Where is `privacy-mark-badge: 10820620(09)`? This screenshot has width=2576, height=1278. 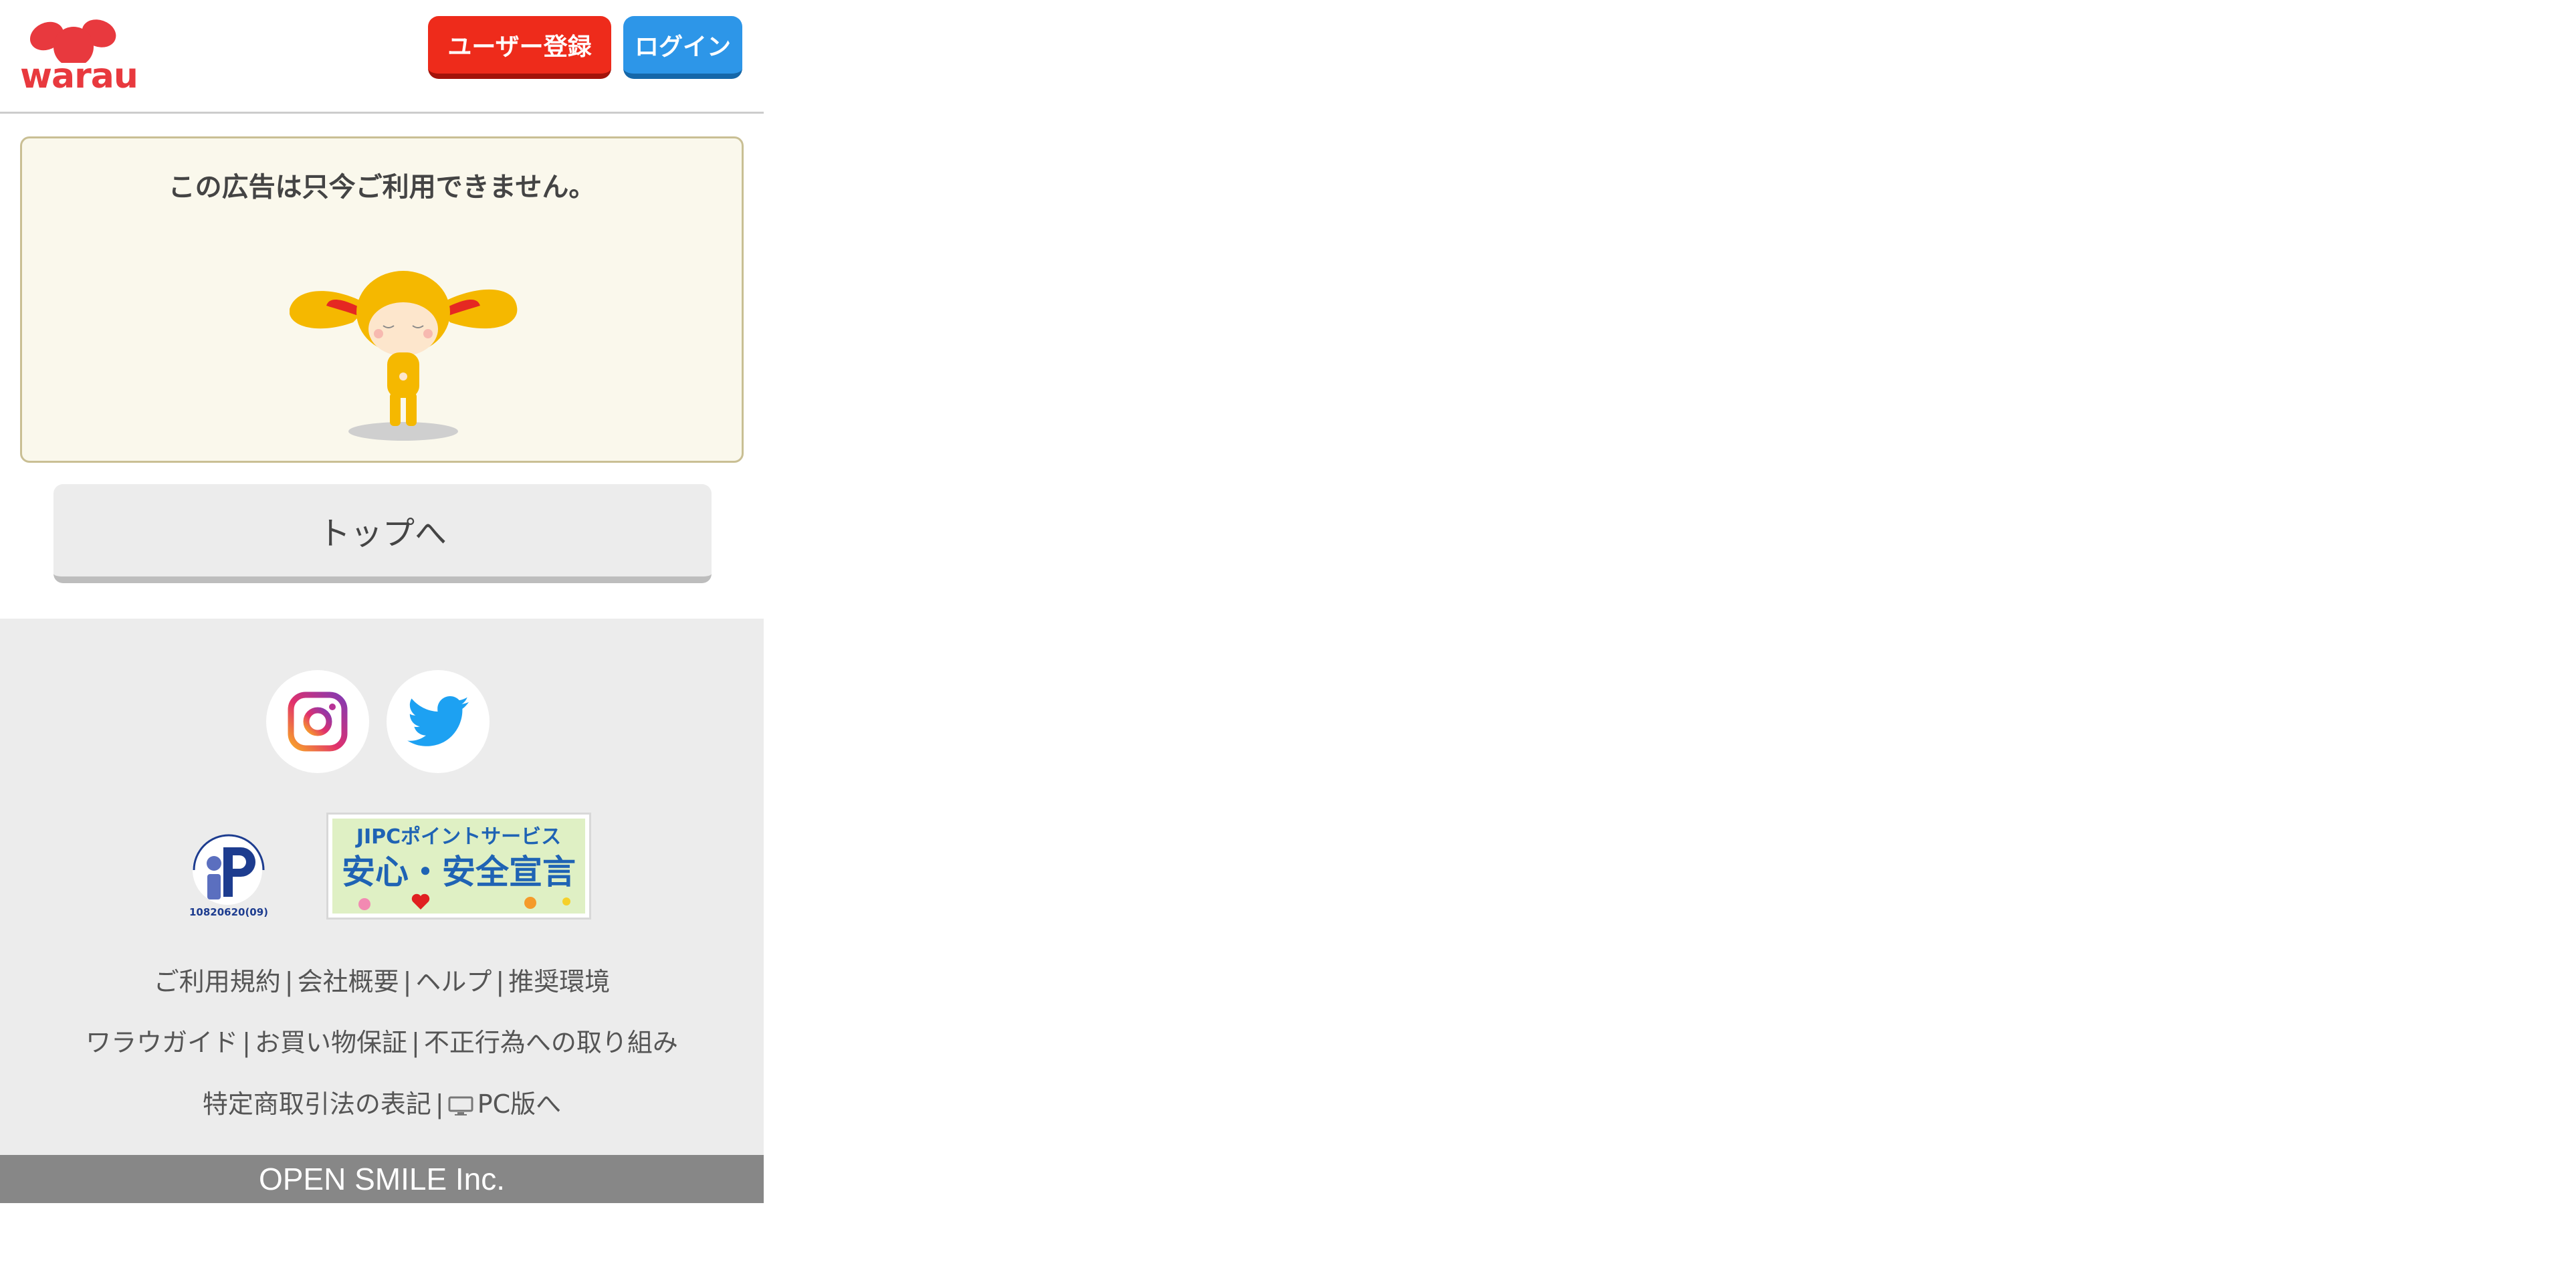
privacy-mark-badge: 10820620(09) is located at coordinates (228, 868).